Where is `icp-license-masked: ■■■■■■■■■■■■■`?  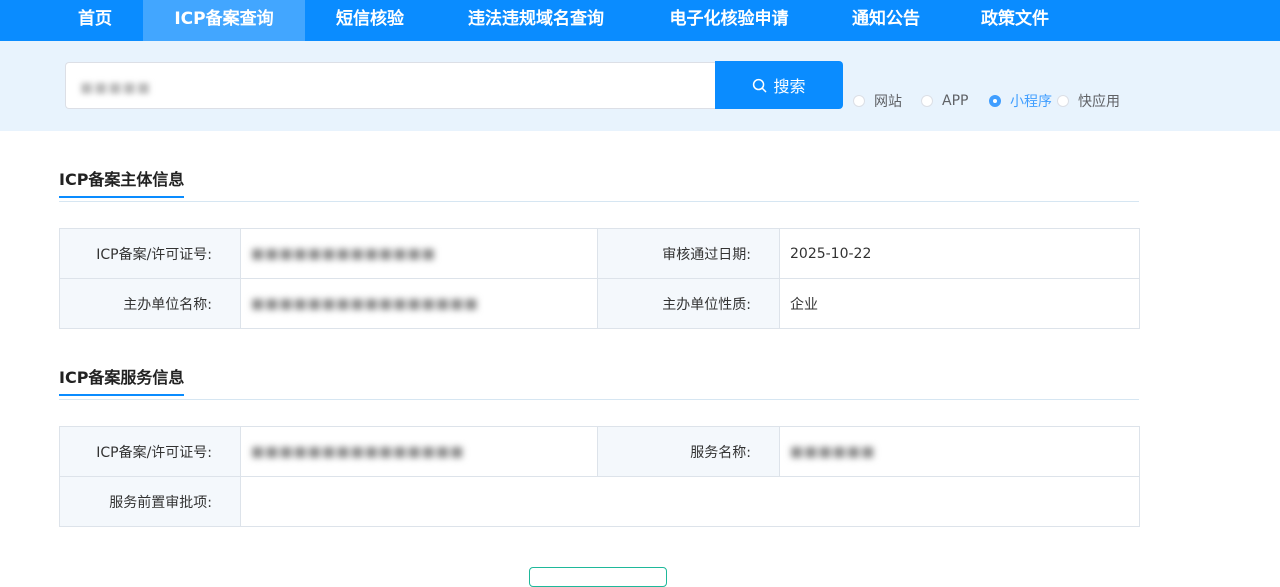 icp-license-masked: ■■■■■■■■■■■■■ is located at coordinates (343, 253).